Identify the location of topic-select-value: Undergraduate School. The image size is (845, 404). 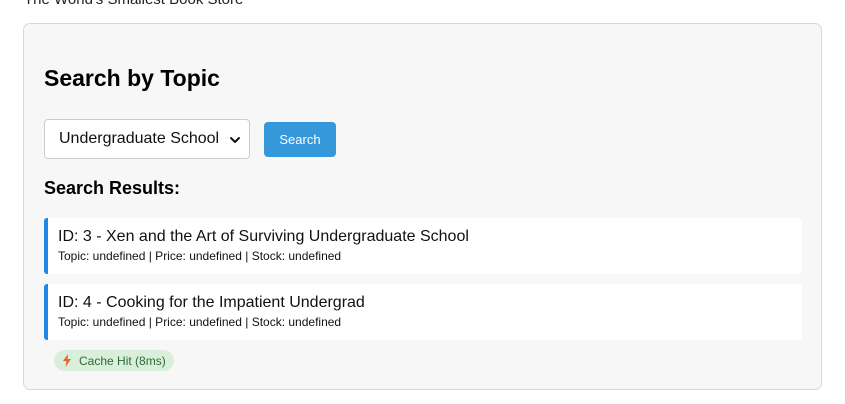
(139, 138).